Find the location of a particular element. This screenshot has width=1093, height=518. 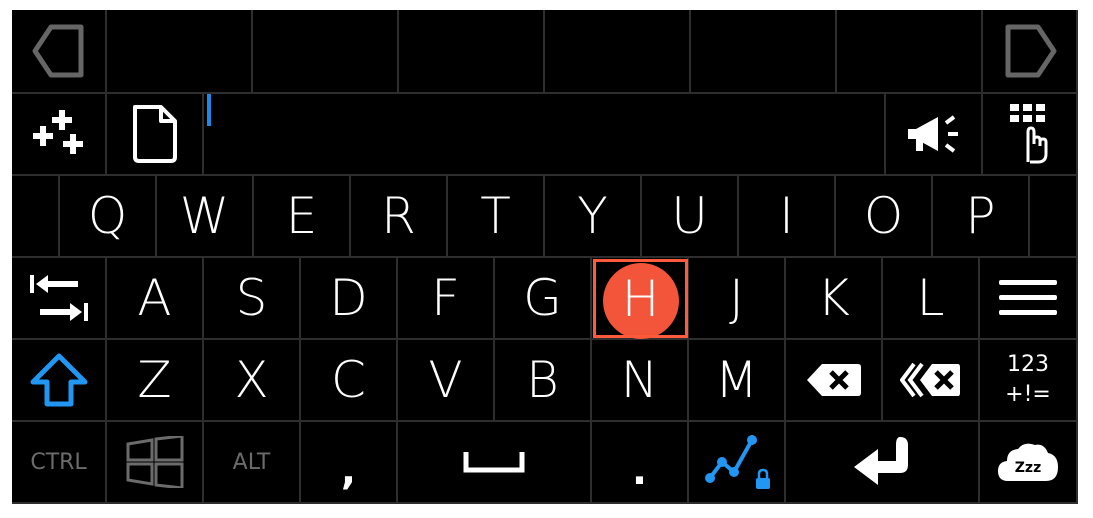

key-q: Q is located at coordinates (108, 217).